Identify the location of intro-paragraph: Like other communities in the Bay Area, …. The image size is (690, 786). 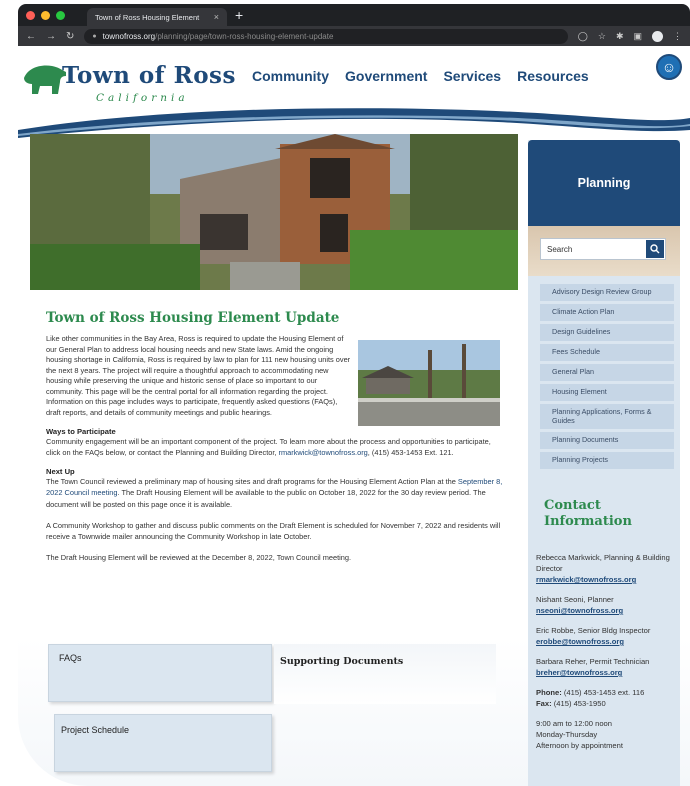
(198, 375).